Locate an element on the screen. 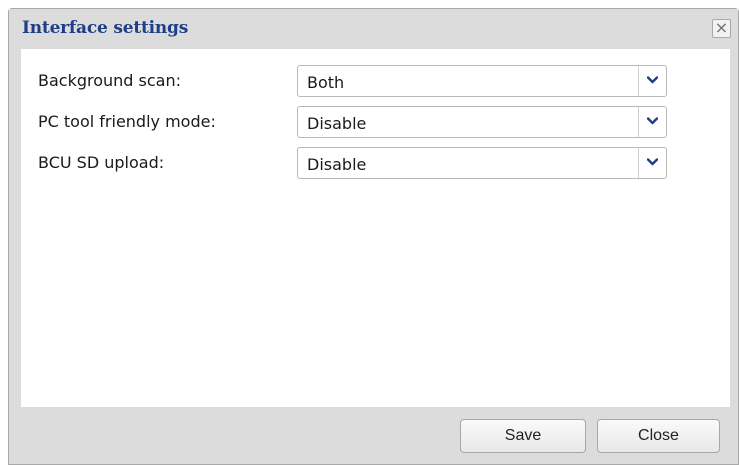 The image size is (739, 465). close-button: Close is located at coordinates (658, 436).